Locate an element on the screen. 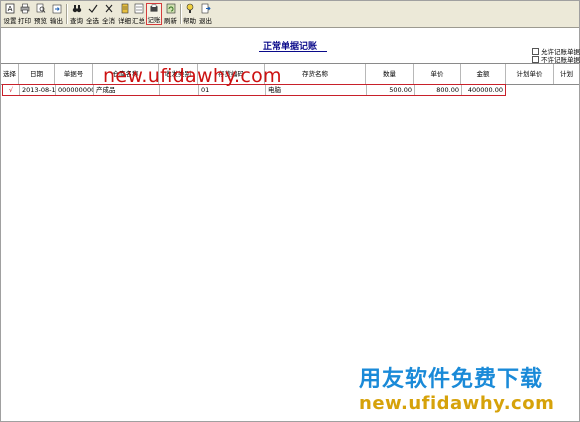 The width and height of the screenshot is (580, 422). row-date: 2013-08-14 is located at coordinates (39, 90).